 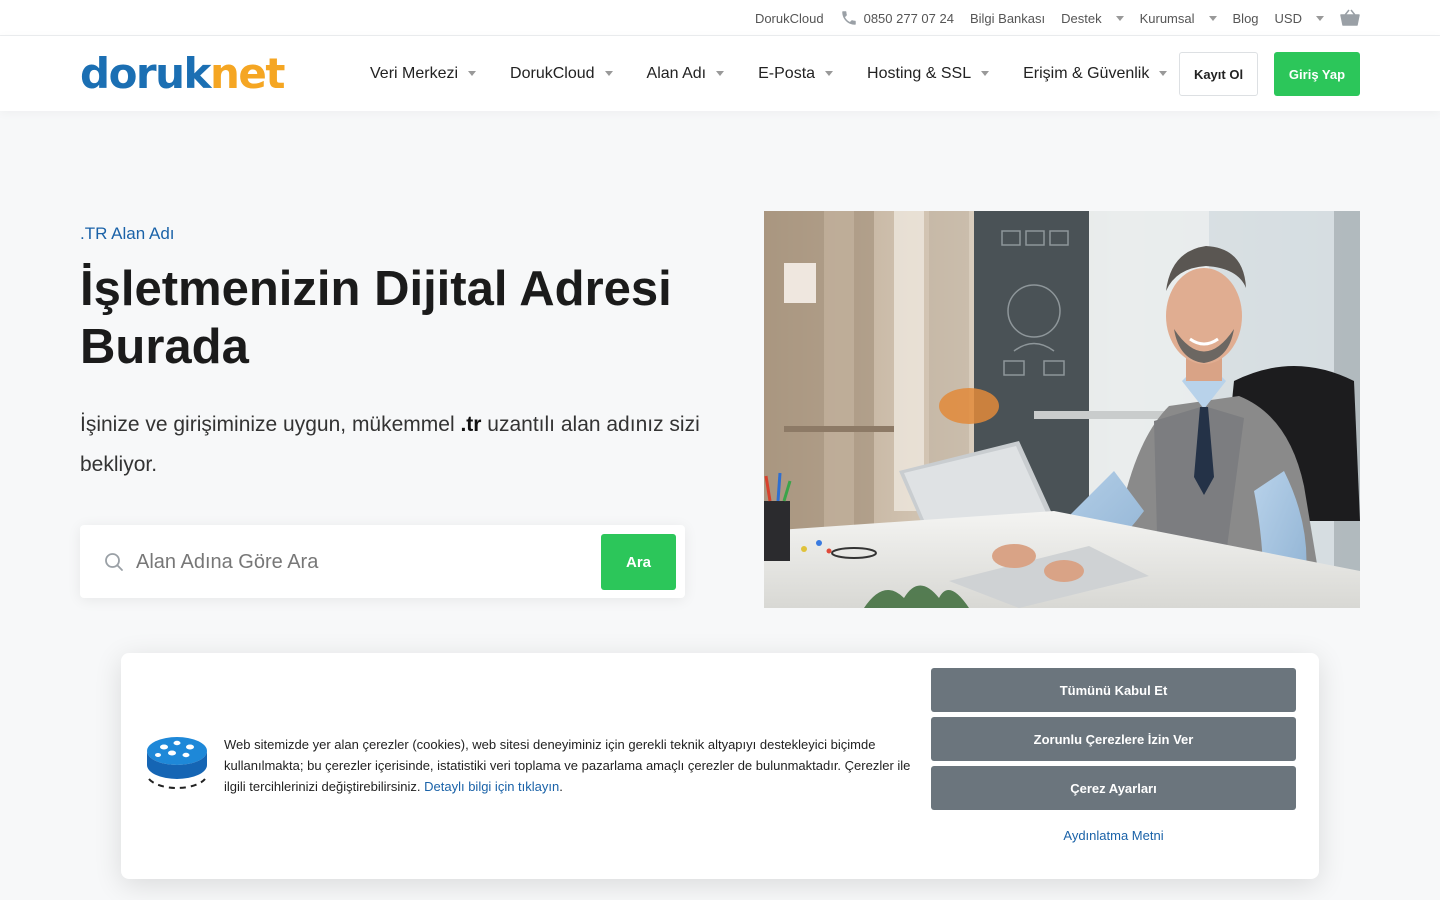 I want to click on search-button: Ara, so click(x=638, y=562).